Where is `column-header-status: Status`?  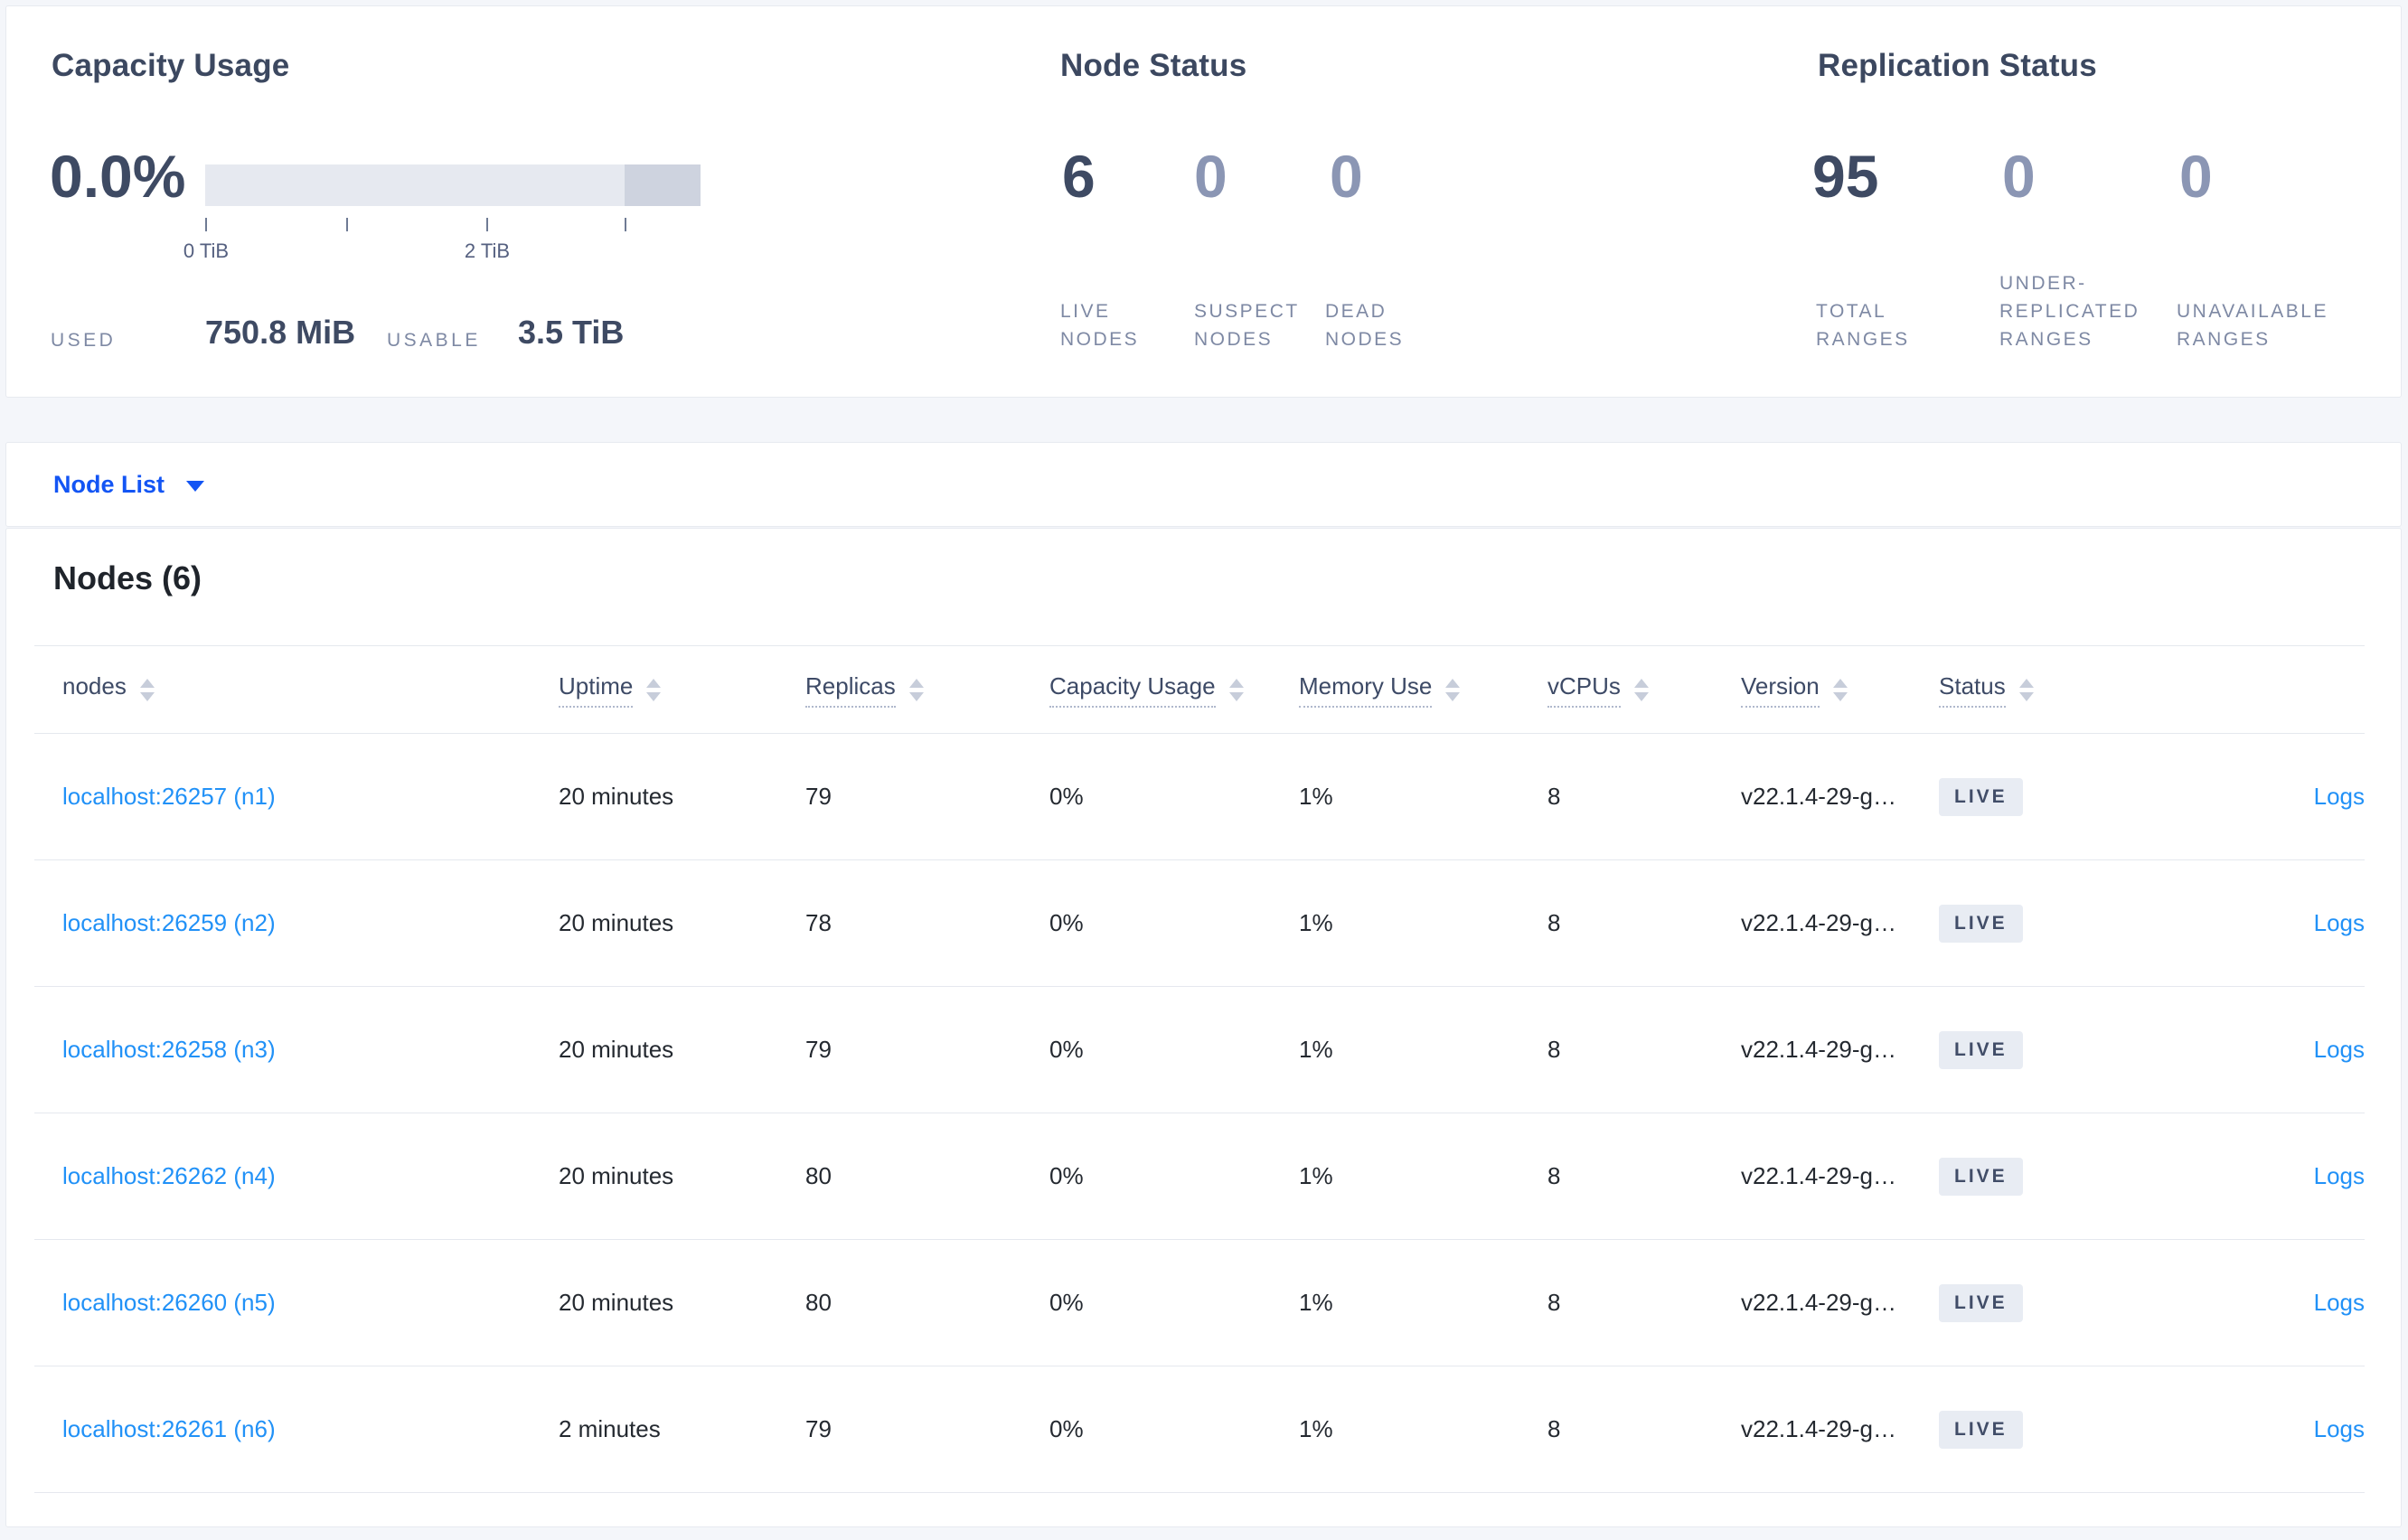 column-header-status: Status is located at coordinates (2030, 689).